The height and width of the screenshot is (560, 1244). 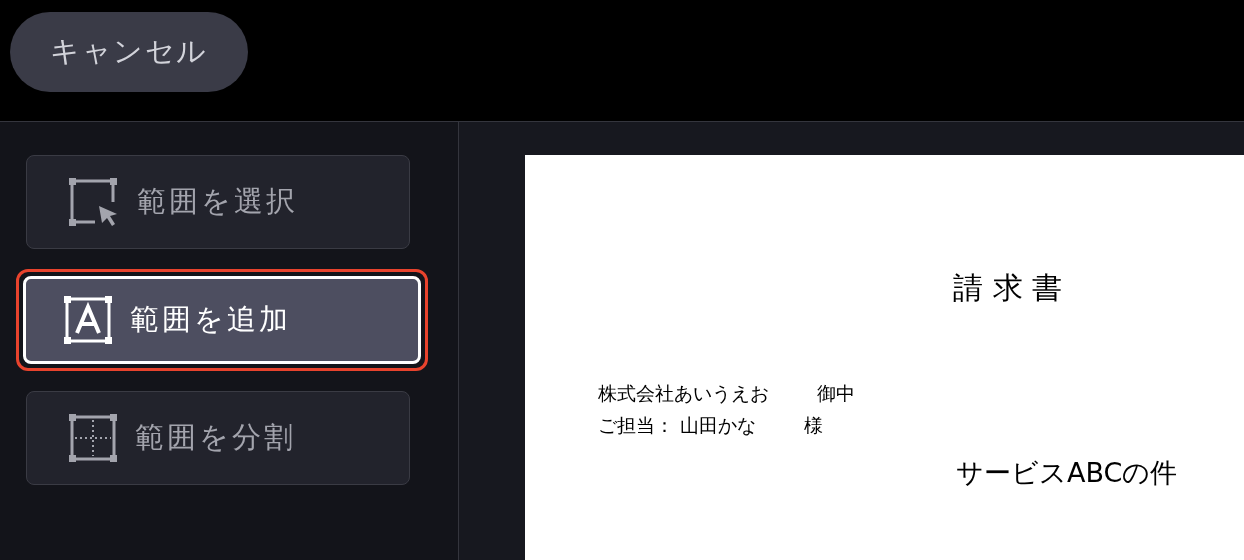 I want to click on document-title: 請 求 書, so click(x=1008, y=288).